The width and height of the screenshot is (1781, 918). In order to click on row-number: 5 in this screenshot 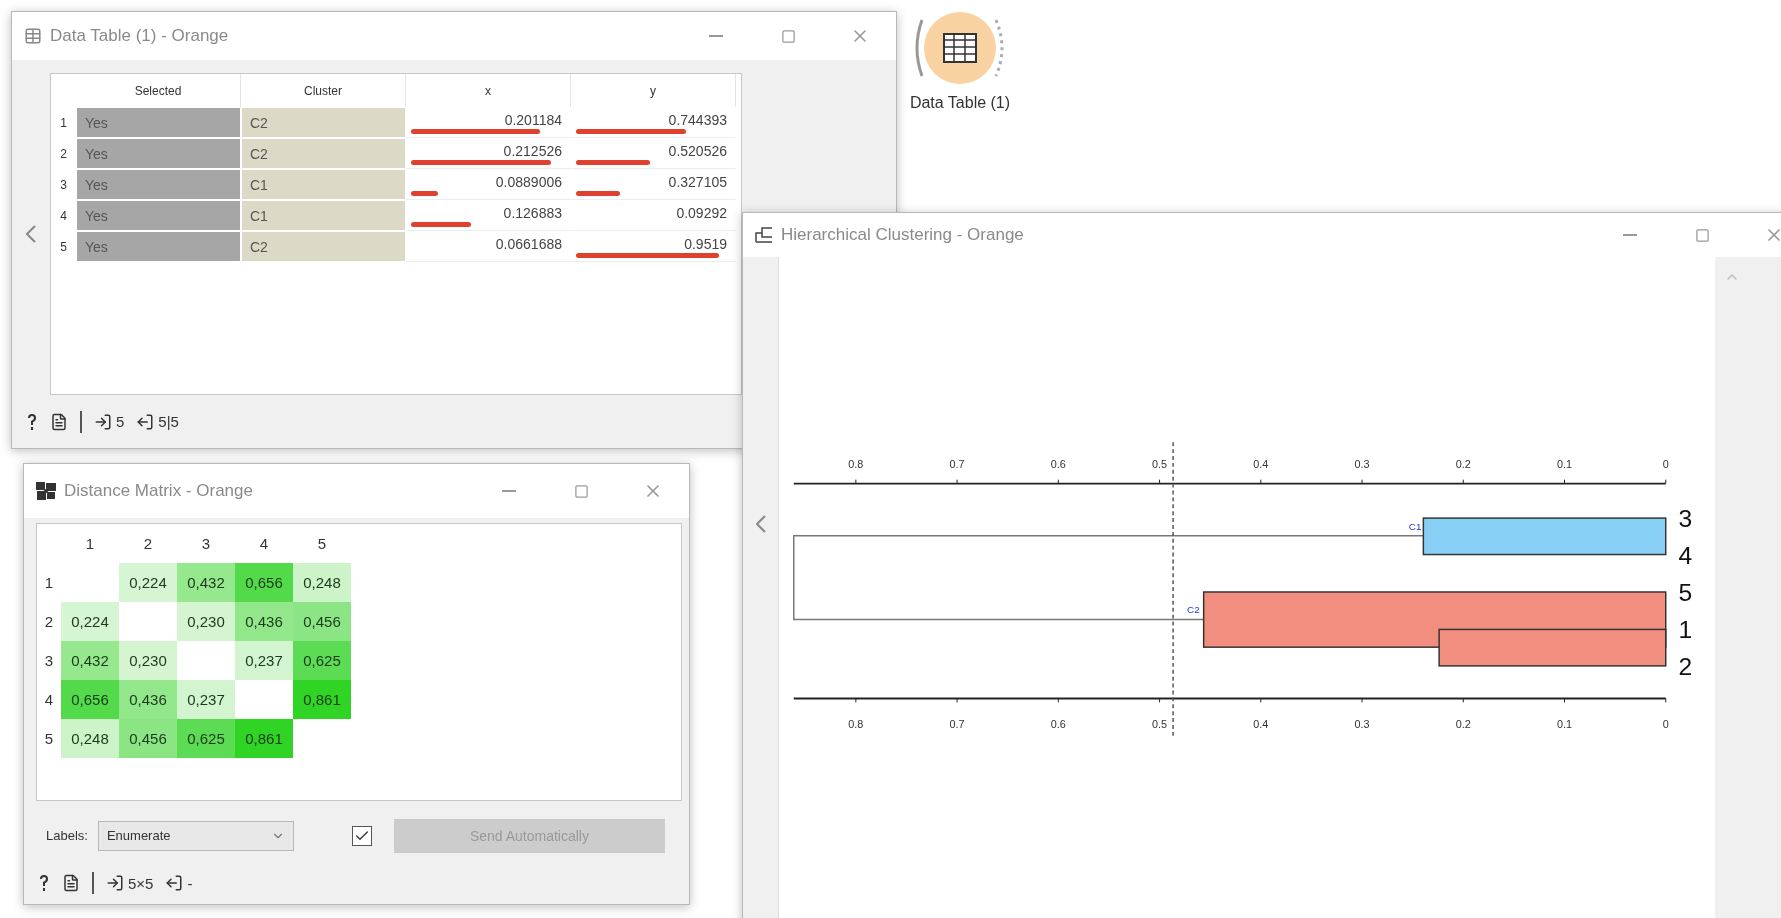, I will do `click(63, 247)`.